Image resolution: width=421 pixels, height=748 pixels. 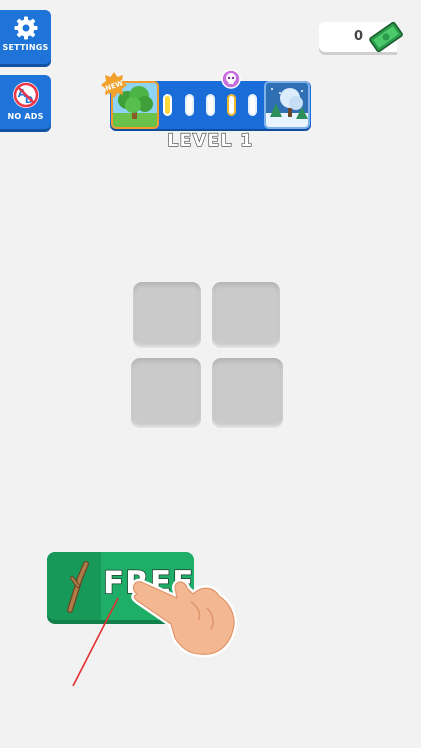 What do you see at coordinates (287, 105) in the screenshot?
I see `winter-thumbnail` at bounding box center [287, 105].